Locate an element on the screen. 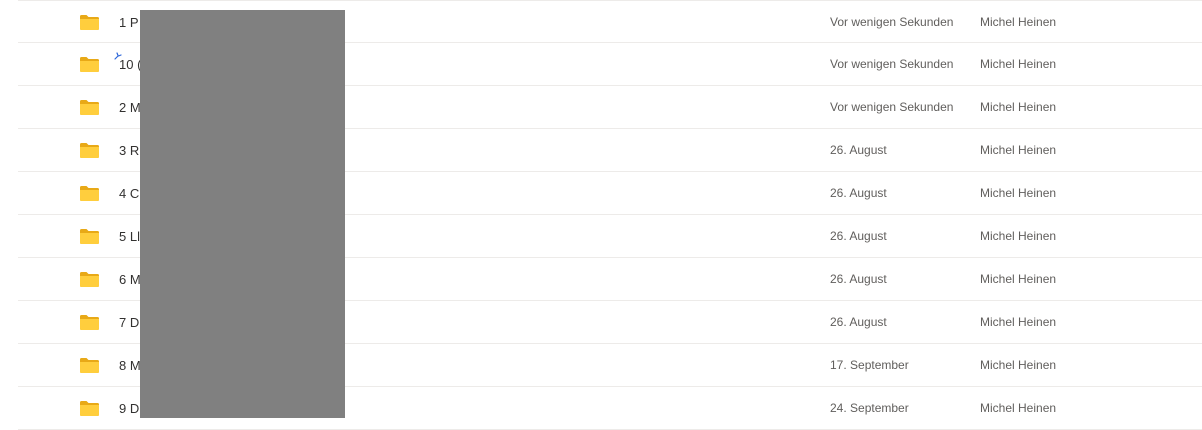 This screenshot has height=430, width=1202. item-name: 6 M is located at coordinates (130, 279).